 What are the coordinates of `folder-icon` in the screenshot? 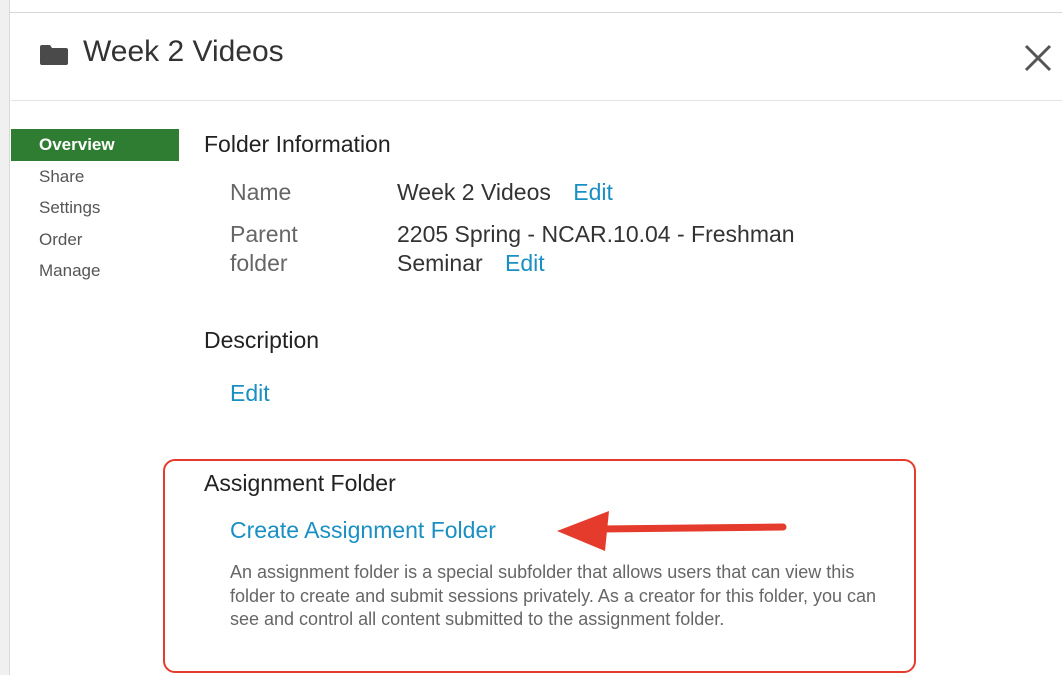 It's located at (54, 55).